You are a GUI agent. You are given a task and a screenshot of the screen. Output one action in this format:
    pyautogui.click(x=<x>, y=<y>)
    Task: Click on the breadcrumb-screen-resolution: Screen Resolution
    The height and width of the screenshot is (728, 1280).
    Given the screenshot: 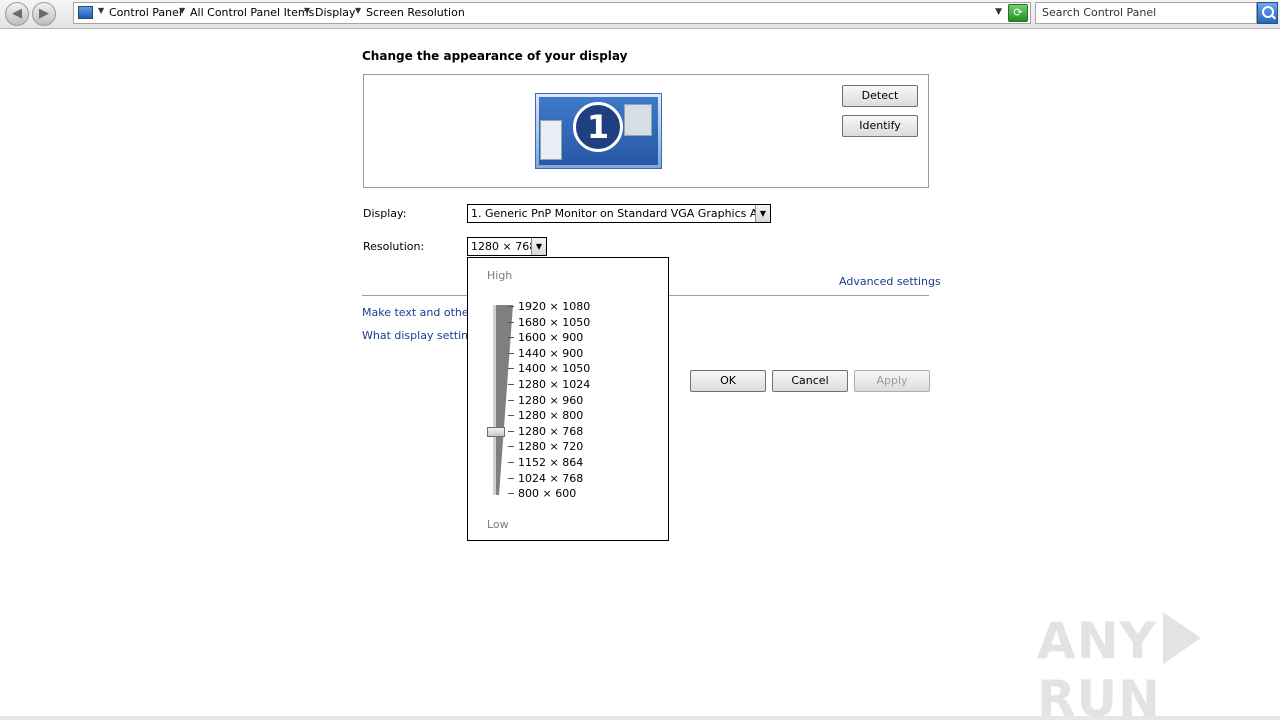 What is the action you would take?
    pyautogui.click(x=415, y=12)
    